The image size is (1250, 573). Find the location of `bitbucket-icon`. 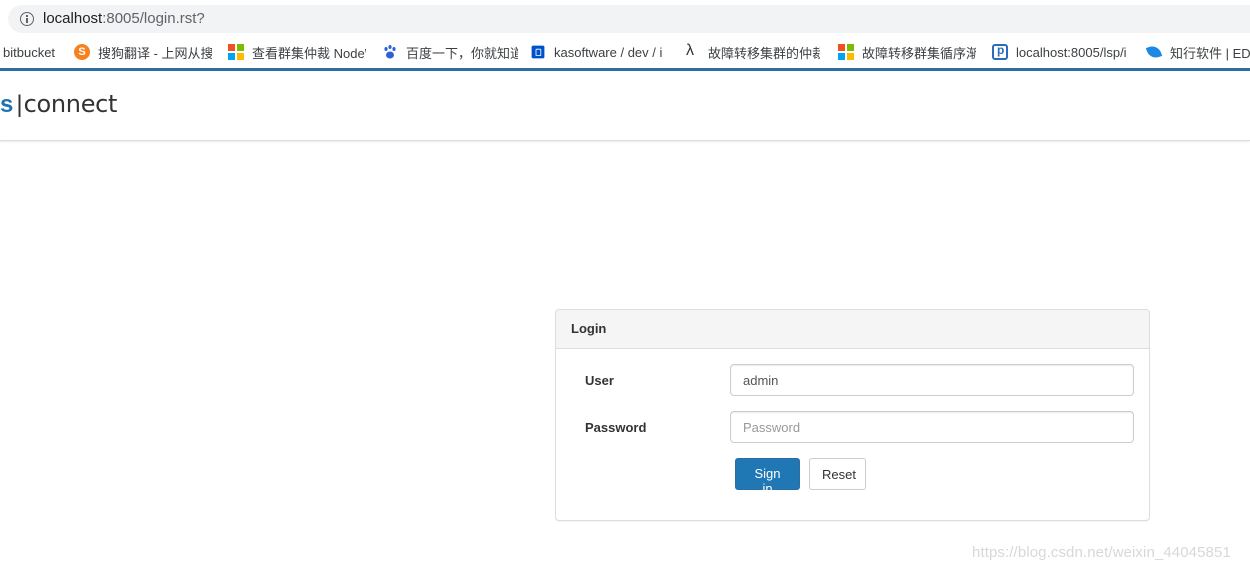

bitbucket-icon is located at coordinates (538, 52).